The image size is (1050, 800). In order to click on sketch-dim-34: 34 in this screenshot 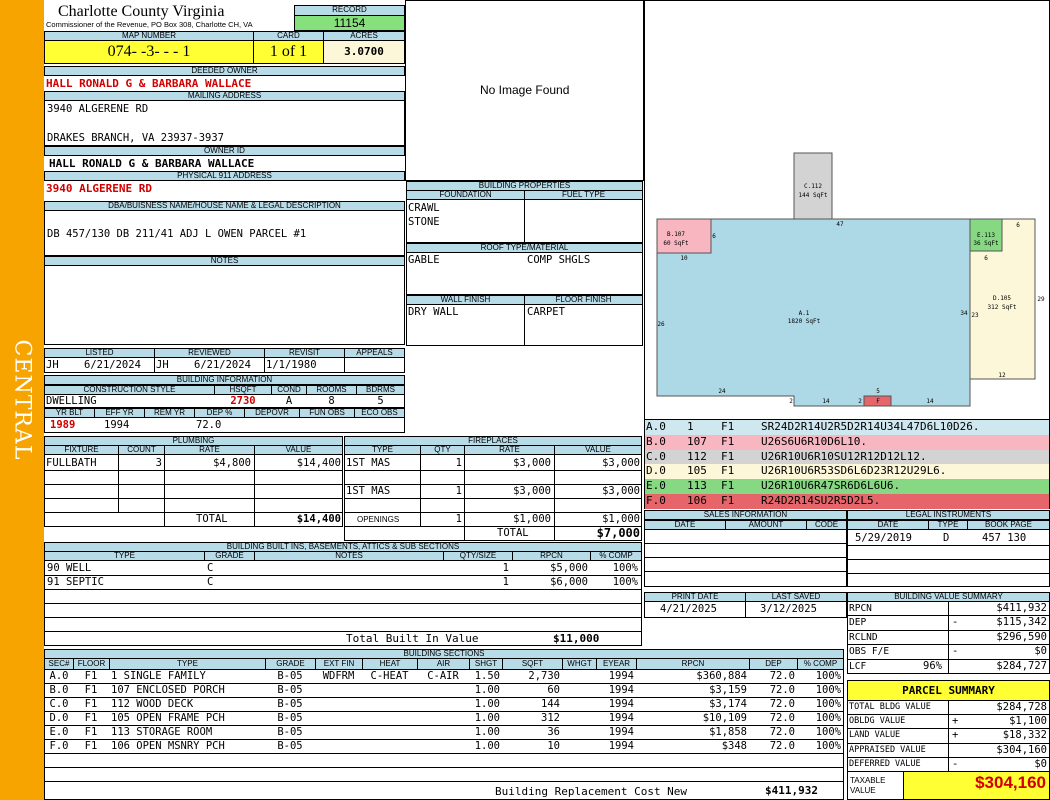, I will do `click(964, 313)`.